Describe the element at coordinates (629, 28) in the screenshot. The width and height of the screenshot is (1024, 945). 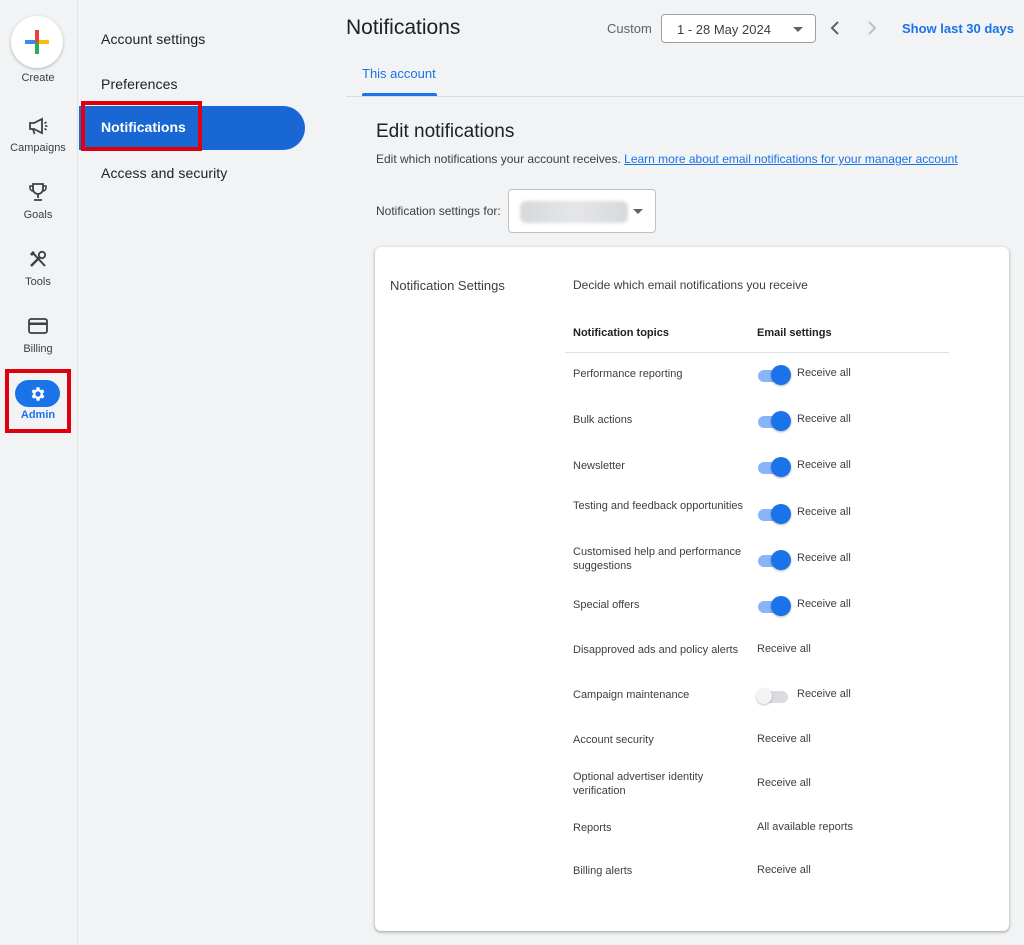
I see `custom-range-label: Custom` at that location.